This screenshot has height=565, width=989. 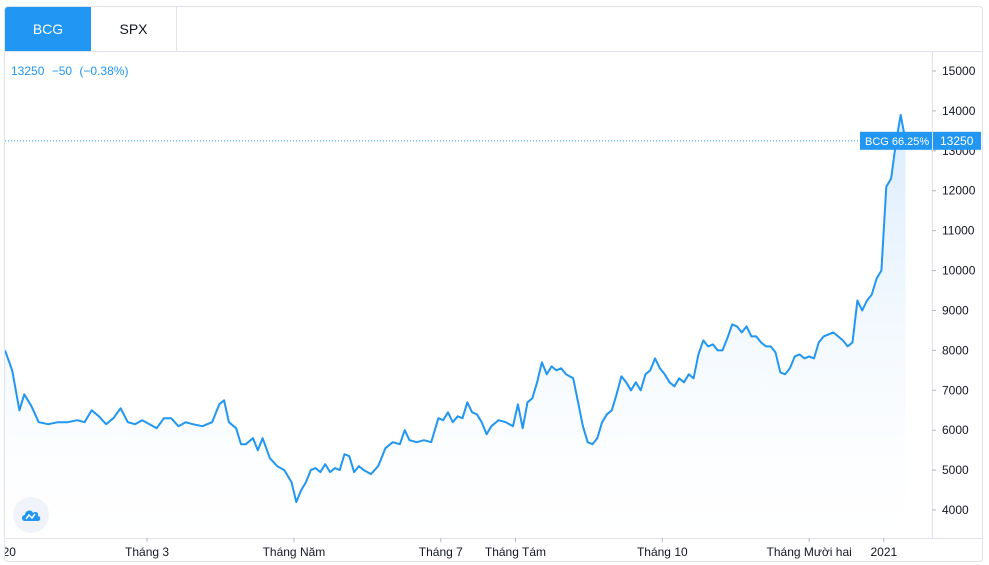 What do you see at coordinates (959, 191) in the screenshot?
I see `y-tick-label: 12000` at bounding box center [959, 191].